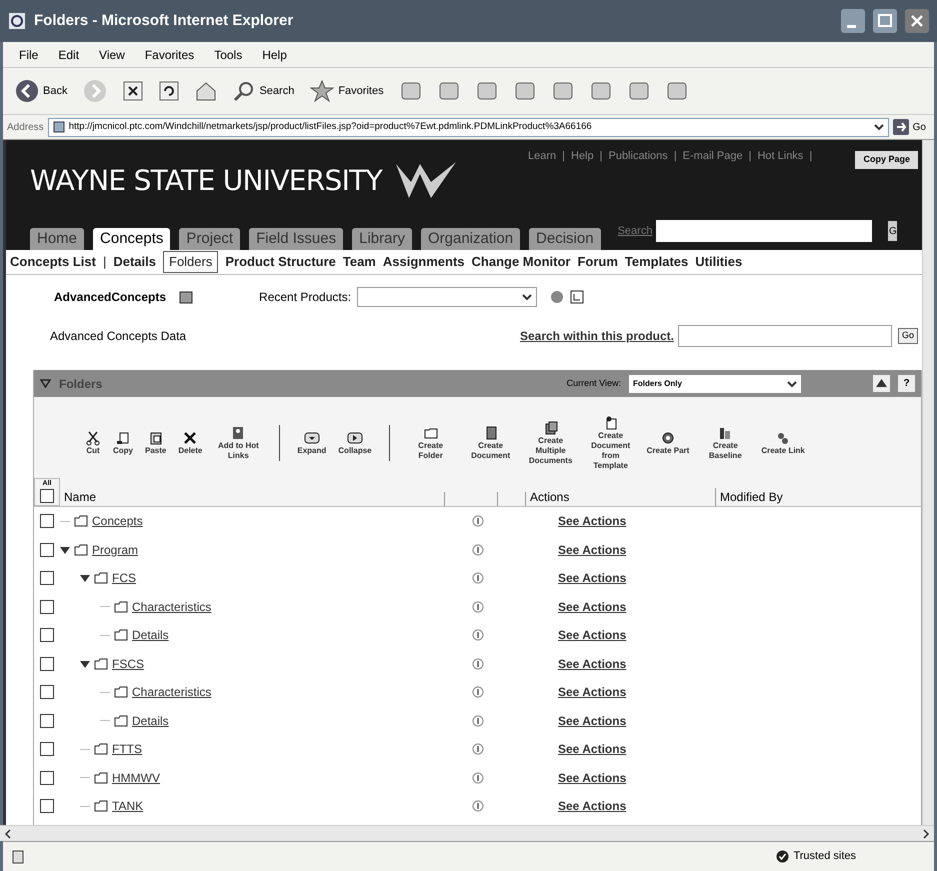 The width and height of the screenshot is (937, 871). What do you see at coordinates (783, 443) in the screenshot?
I see `toolbar-button: Create Link` at bounding box center [783, 443].